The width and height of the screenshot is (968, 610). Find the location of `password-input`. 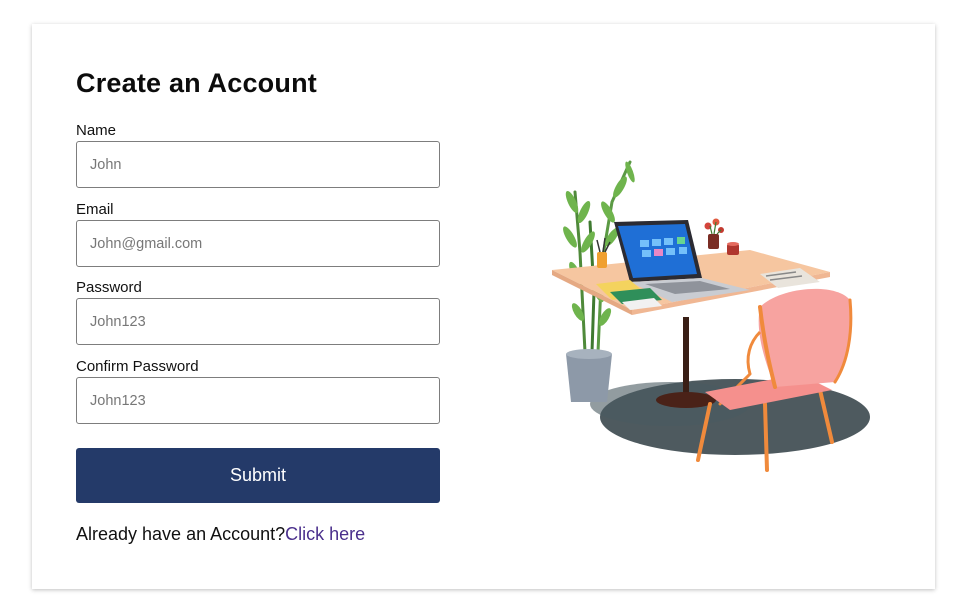

password-input is located at coordinates (258, 321).